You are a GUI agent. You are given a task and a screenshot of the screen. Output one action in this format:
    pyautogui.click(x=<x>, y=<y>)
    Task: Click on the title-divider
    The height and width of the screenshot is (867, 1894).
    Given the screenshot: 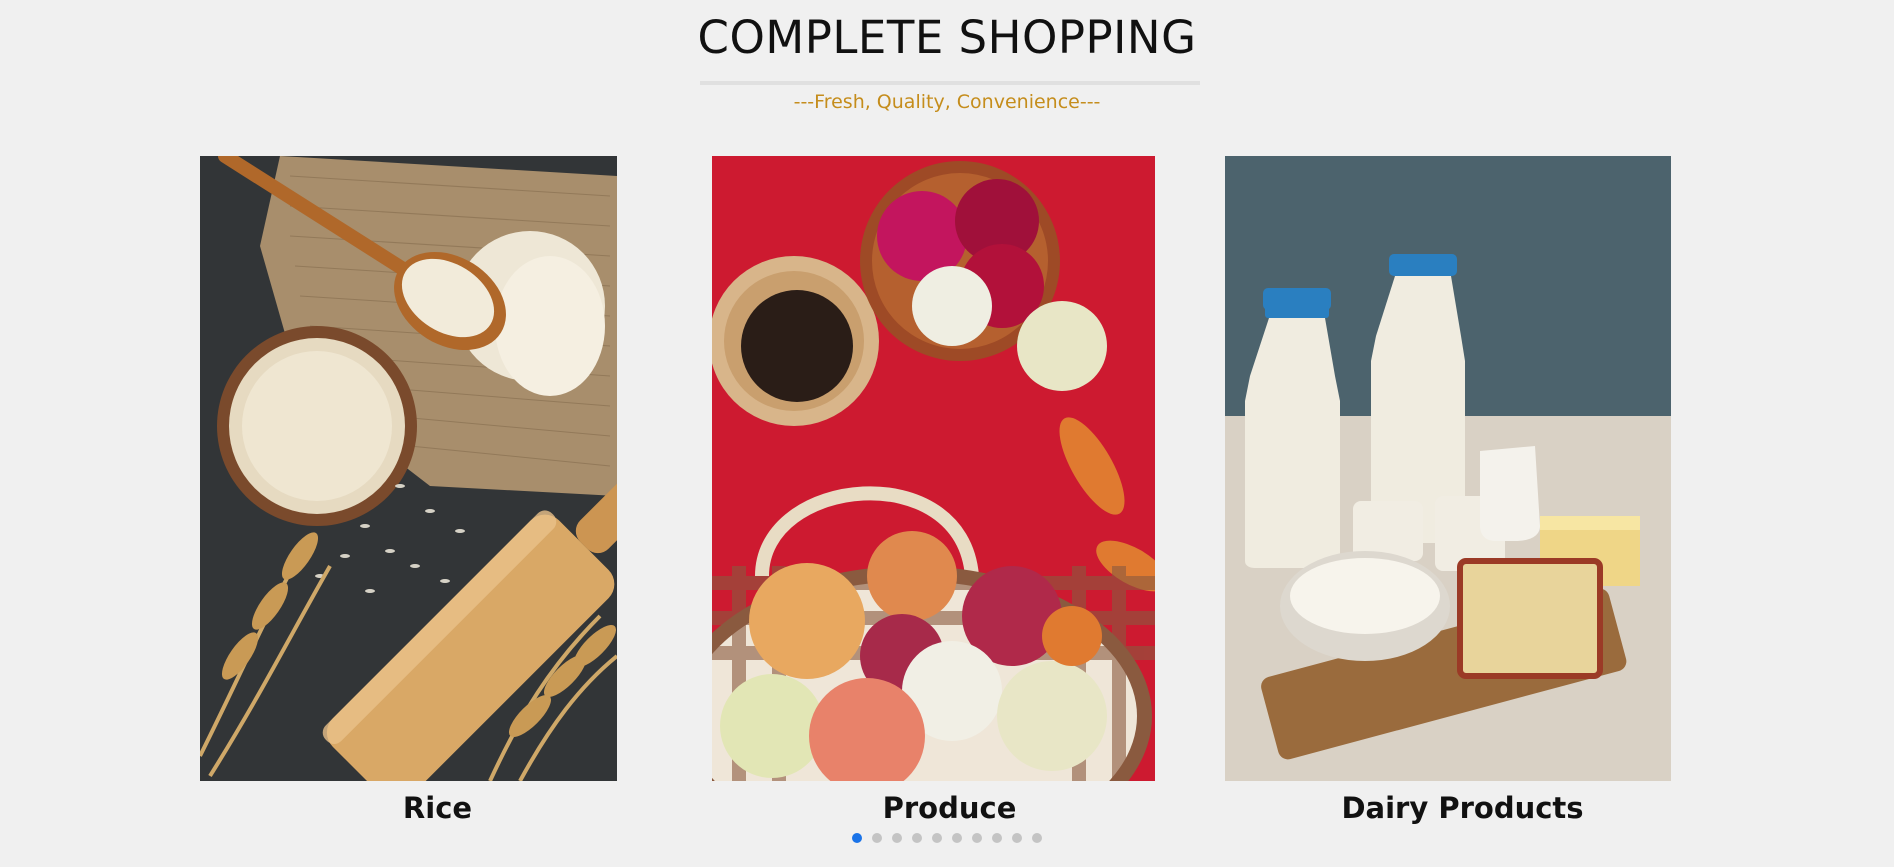 What is the action you would take?
    pyautogui.click(x=950, y=83)
    